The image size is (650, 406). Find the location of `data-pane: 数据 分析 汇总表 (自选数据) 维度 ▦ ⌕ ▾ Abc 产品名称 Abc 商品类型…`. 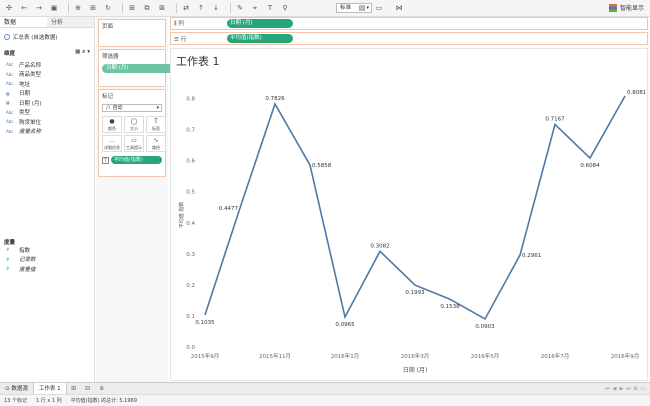

data-pane: 数据 分析 汇总表 (自选数据) 维度 ▦ ⌕ ▾ Abc 产品名称 Abc 商品类型… is located at coordinates (47, 199).